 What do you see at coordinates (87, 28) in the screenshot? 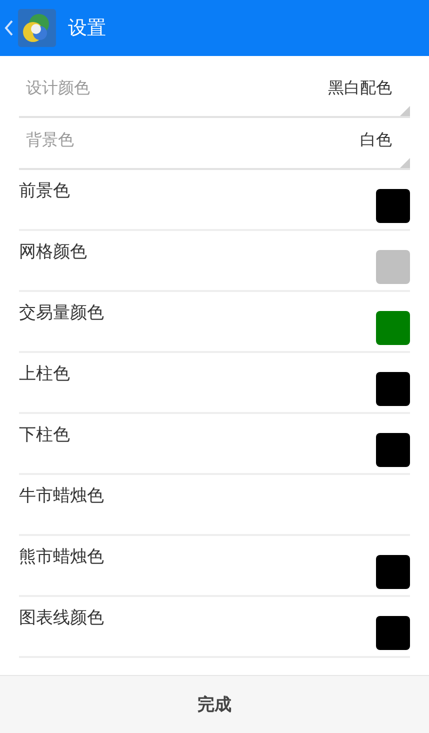
I see `page-title: 设置` at bounding box center [87, 28].